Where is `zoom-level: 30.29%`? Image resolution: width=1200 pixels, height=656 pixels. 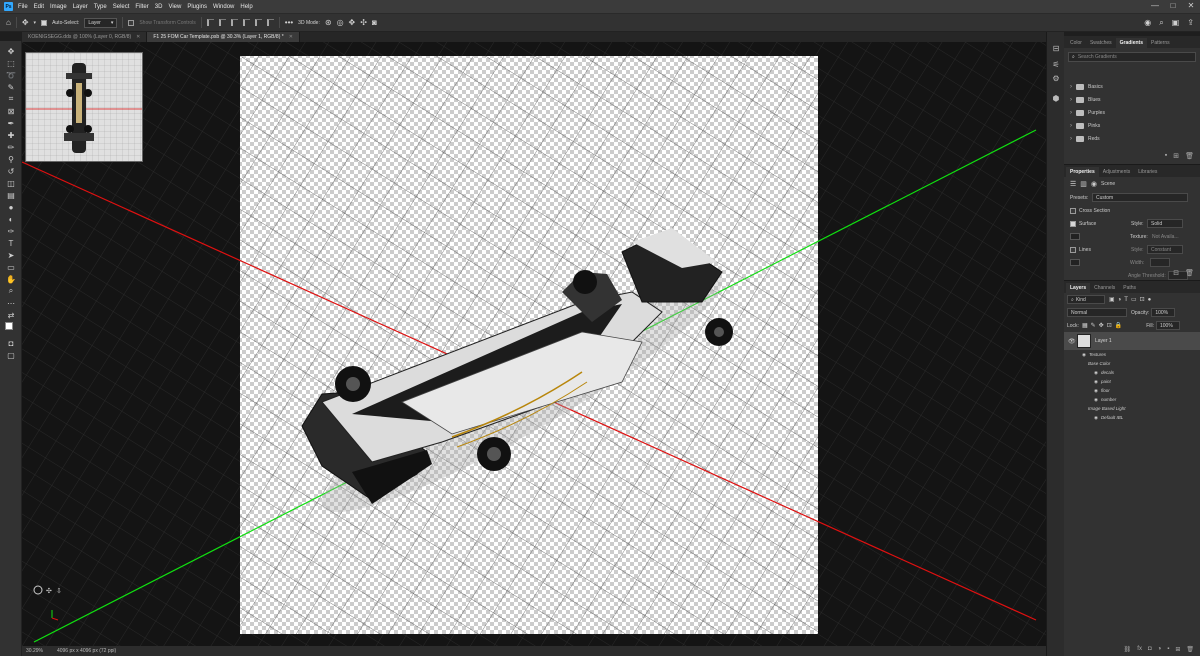 zoom-level: 30.29% is located at coordinates (34, 651).